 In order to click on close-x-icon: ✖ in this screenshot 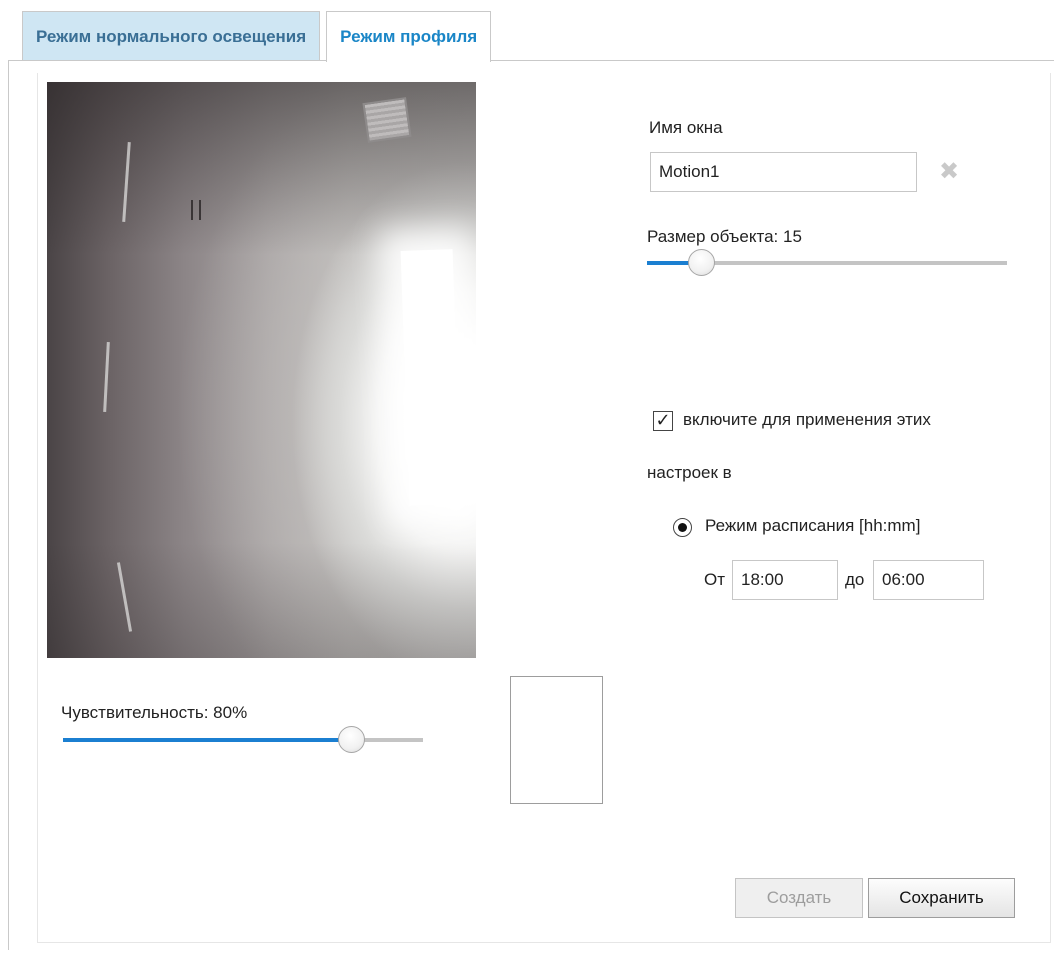, I will do `click(949, 172)`.